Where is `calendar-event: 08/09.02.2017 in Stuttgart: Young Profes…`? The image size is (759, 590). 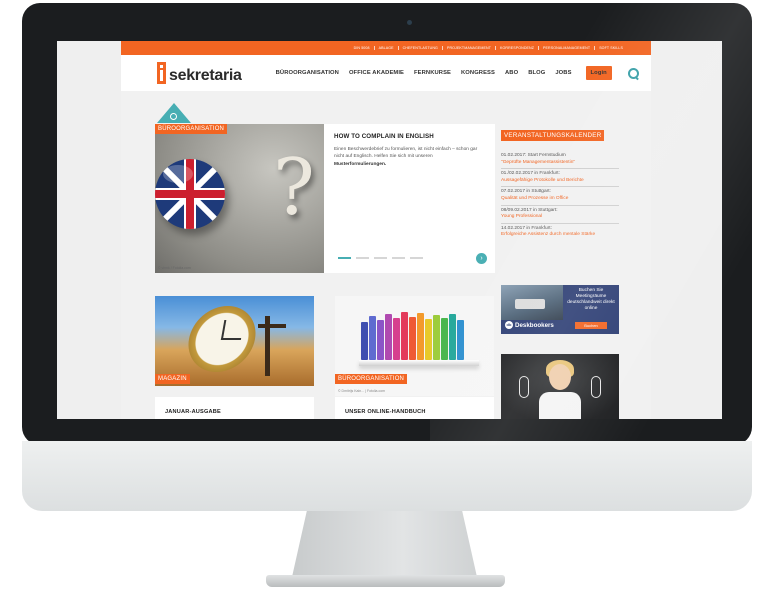
calendar-event: 08/09.02.2017 in Stuttgart: Young Profes… is located at coordinates (560, 215).